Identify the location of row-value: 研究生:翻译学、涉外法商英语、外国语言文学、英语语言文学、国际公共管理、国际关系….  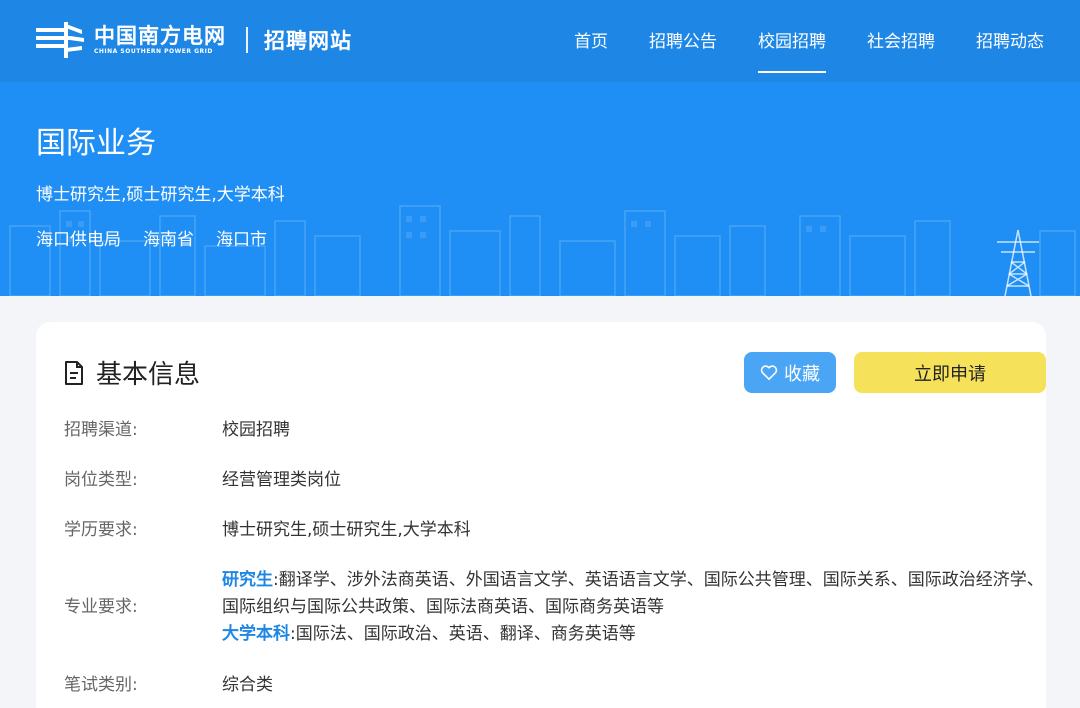
(633, 607).